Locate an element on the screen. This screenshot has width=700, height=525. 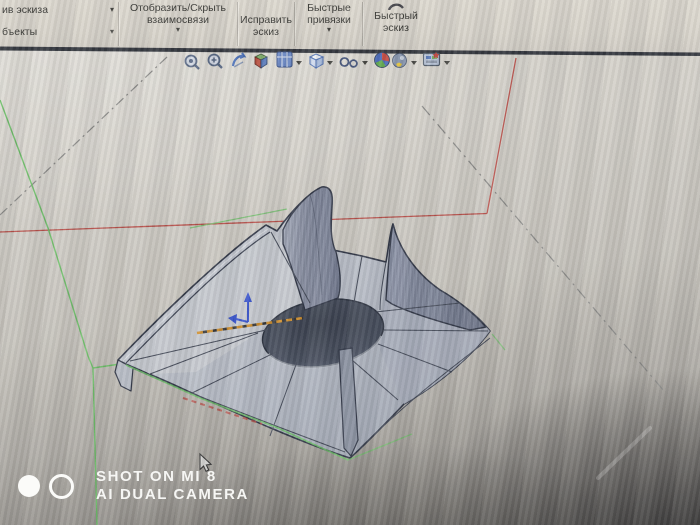
screen-reflection is located at coordinates (624, 453).